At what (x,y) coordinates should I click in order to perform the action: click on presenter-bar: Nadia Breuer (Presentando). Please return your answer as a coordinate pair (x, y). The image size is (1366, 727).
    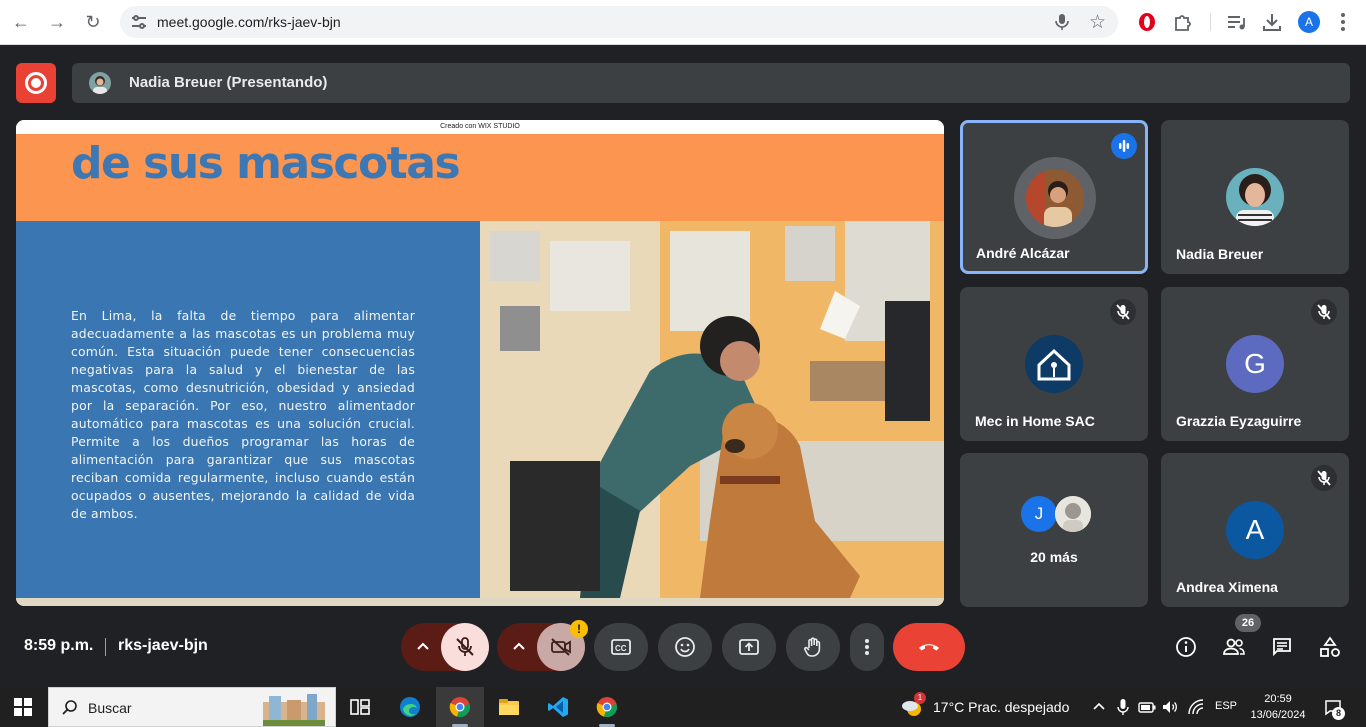
    Looking at the image, I should click on (711, 83).